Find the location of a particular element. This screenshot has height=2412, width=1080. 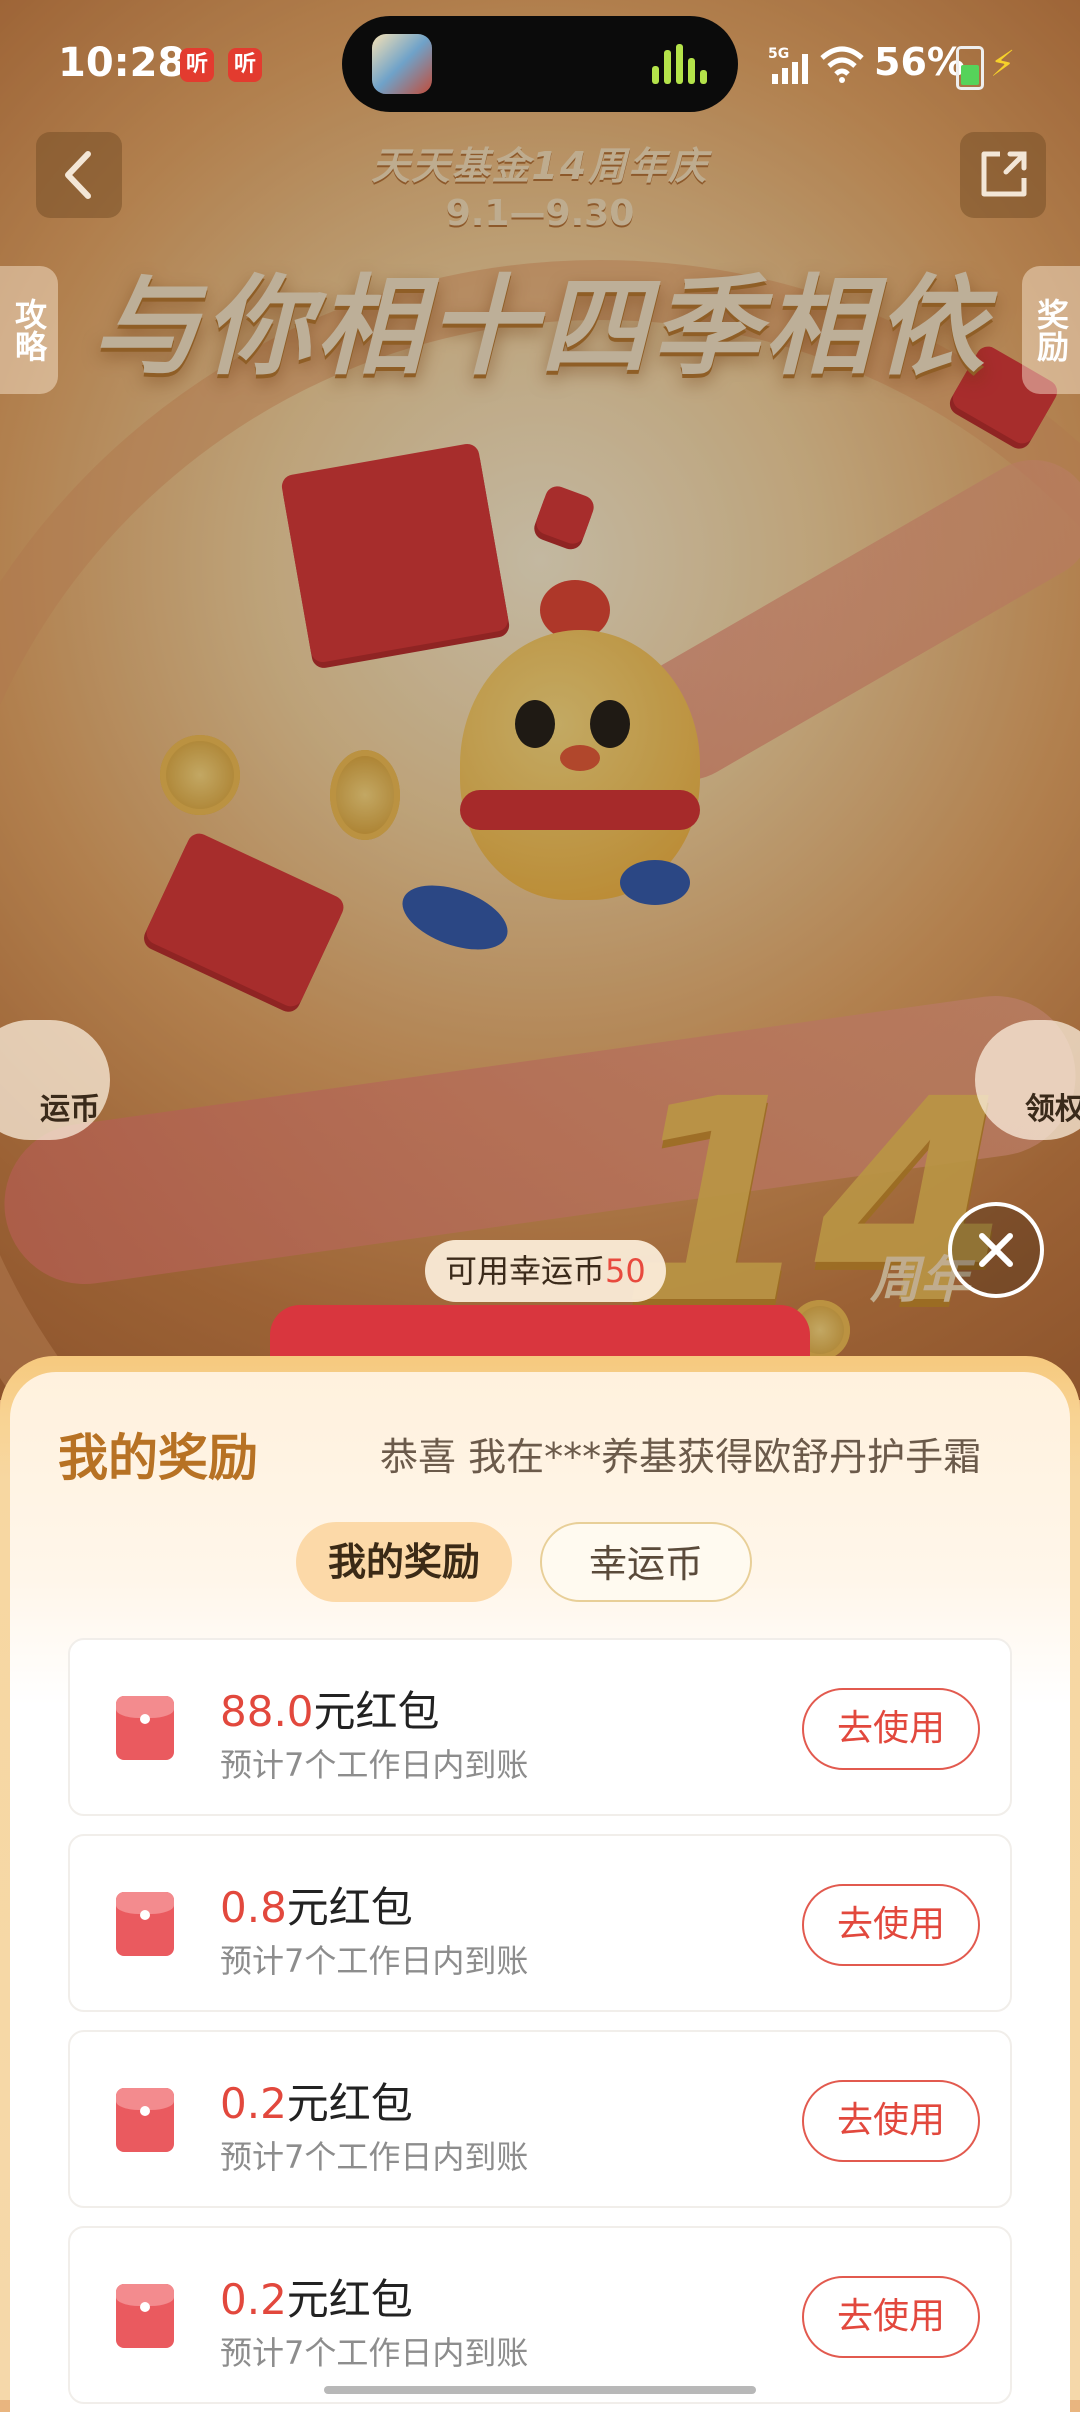

share-button is located at coordinates (1003, 175).